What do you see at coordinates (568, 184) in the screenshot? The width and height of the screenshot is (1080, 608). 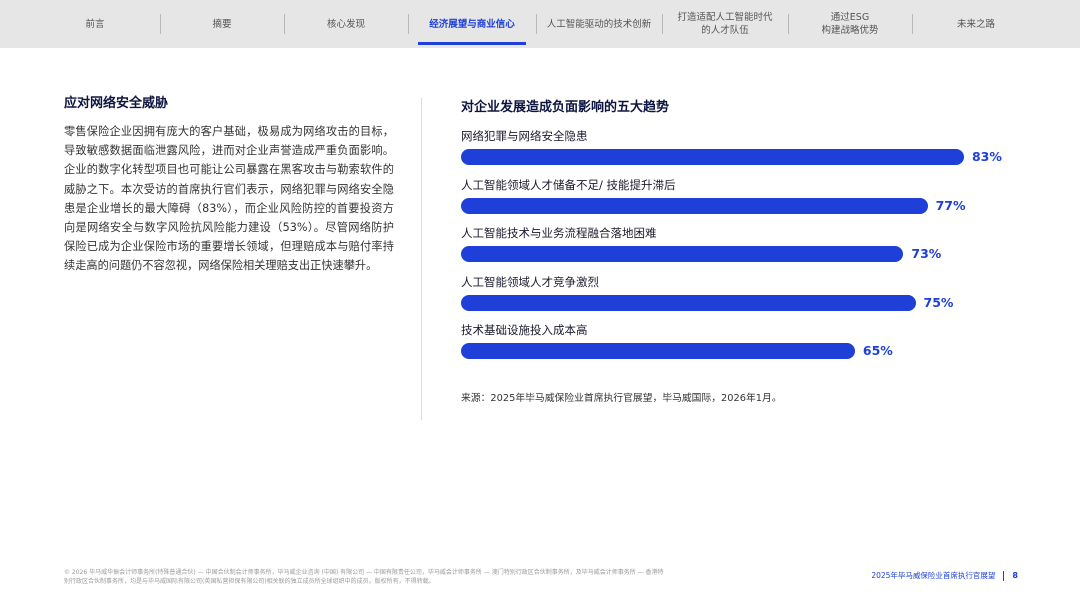 I see `bar-label: 人工智能领域人才储备不足/ 技能提升滞后` at bounding box center [568, 184].